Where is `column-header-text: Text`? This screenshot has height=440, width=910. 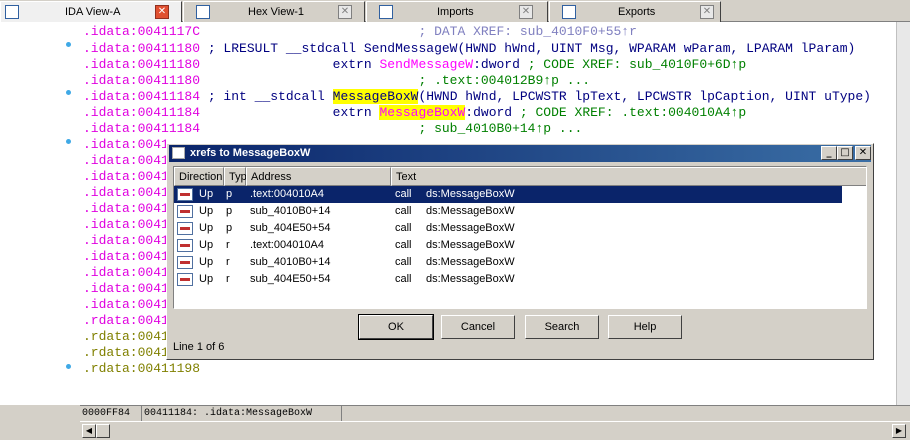
column-header-text: Text is located at coordinates (628, 176).